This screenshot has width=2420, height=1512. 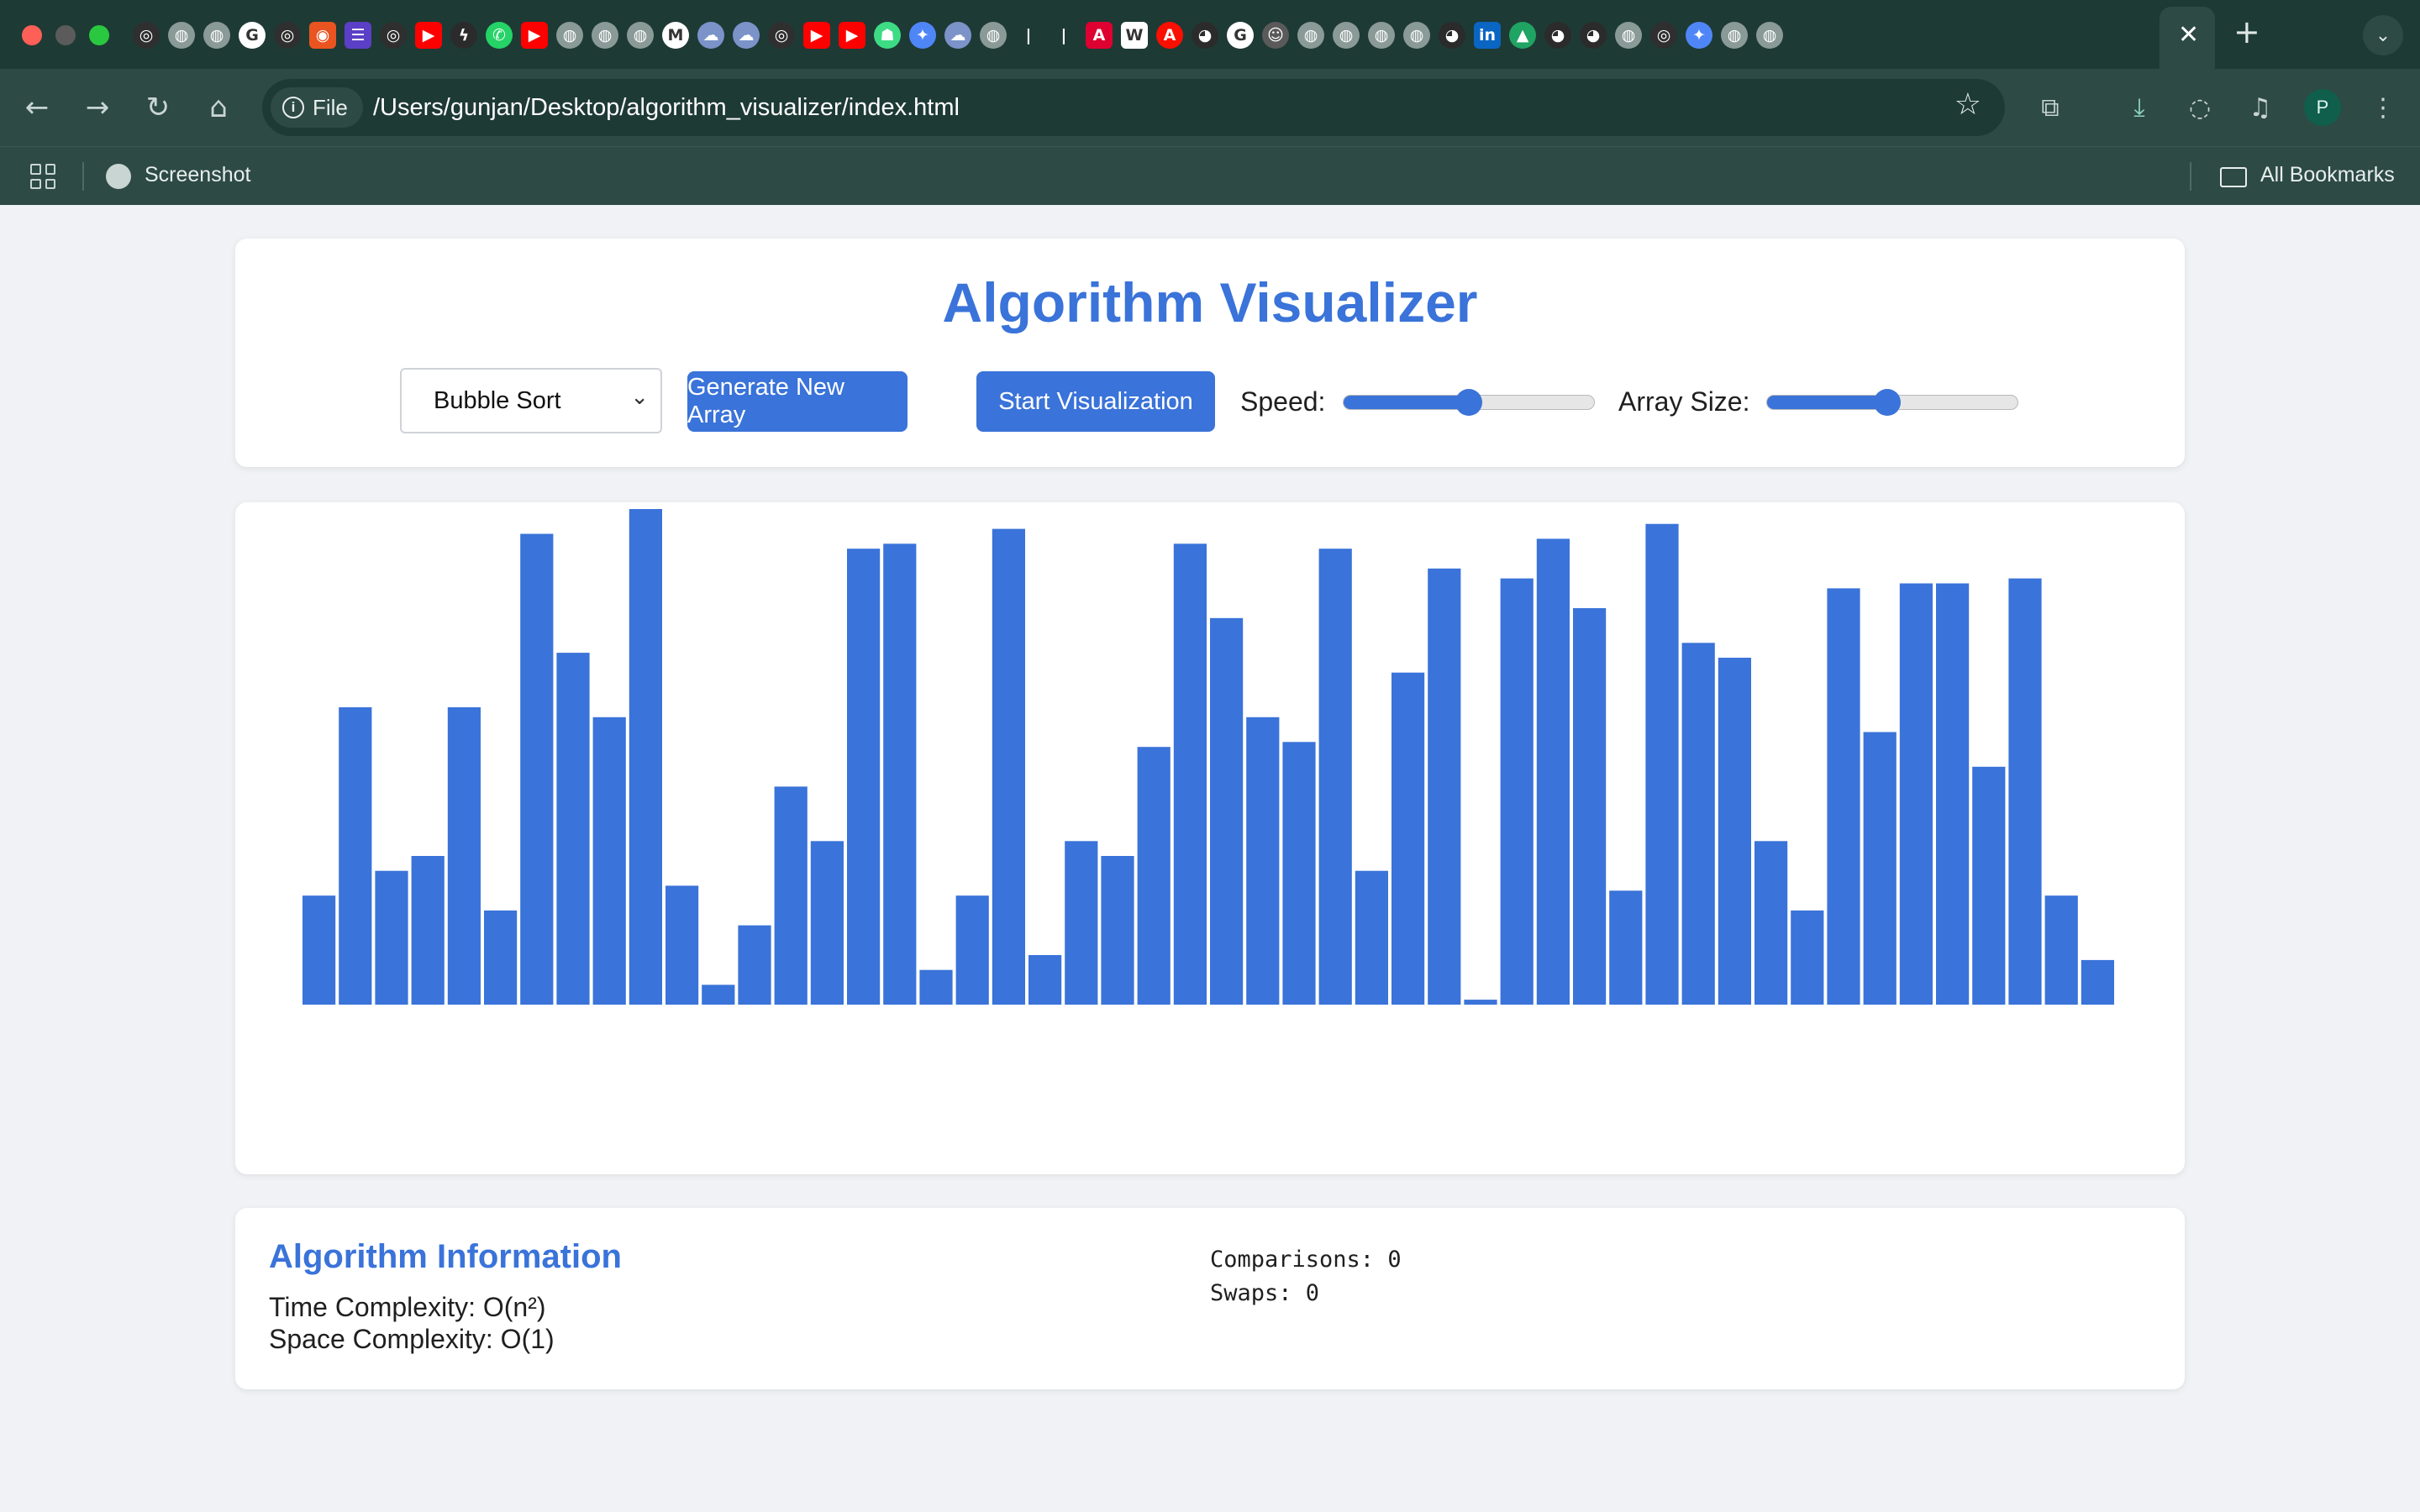 What do you see at coordinates (2188, 35) in the screenshot?
I see `close-tab-icon: ✕` at bounding box center [2188, 35].